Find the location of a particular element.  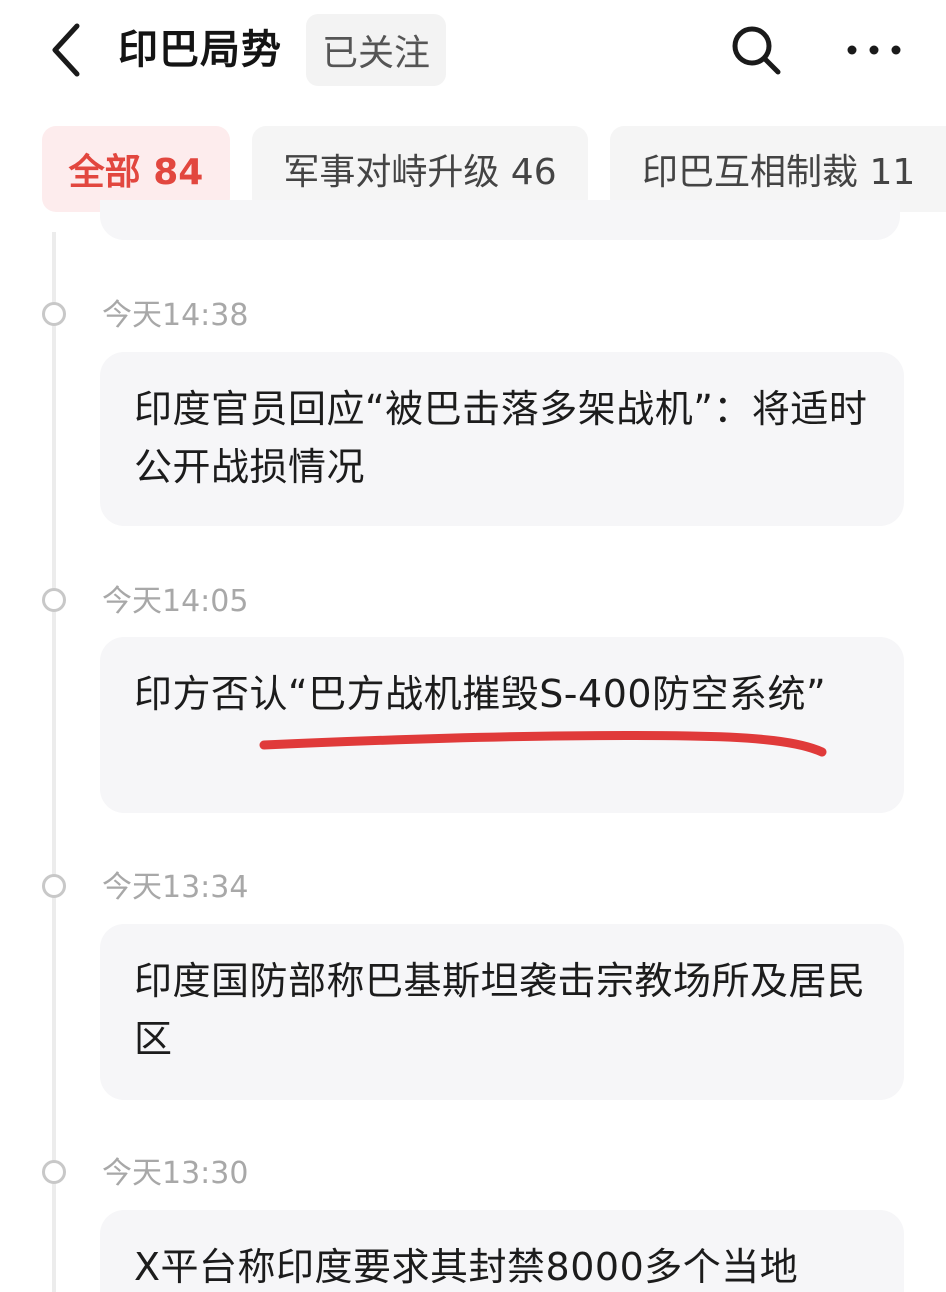

page-title: 印巴局势 is located at coordinates (200, 50).